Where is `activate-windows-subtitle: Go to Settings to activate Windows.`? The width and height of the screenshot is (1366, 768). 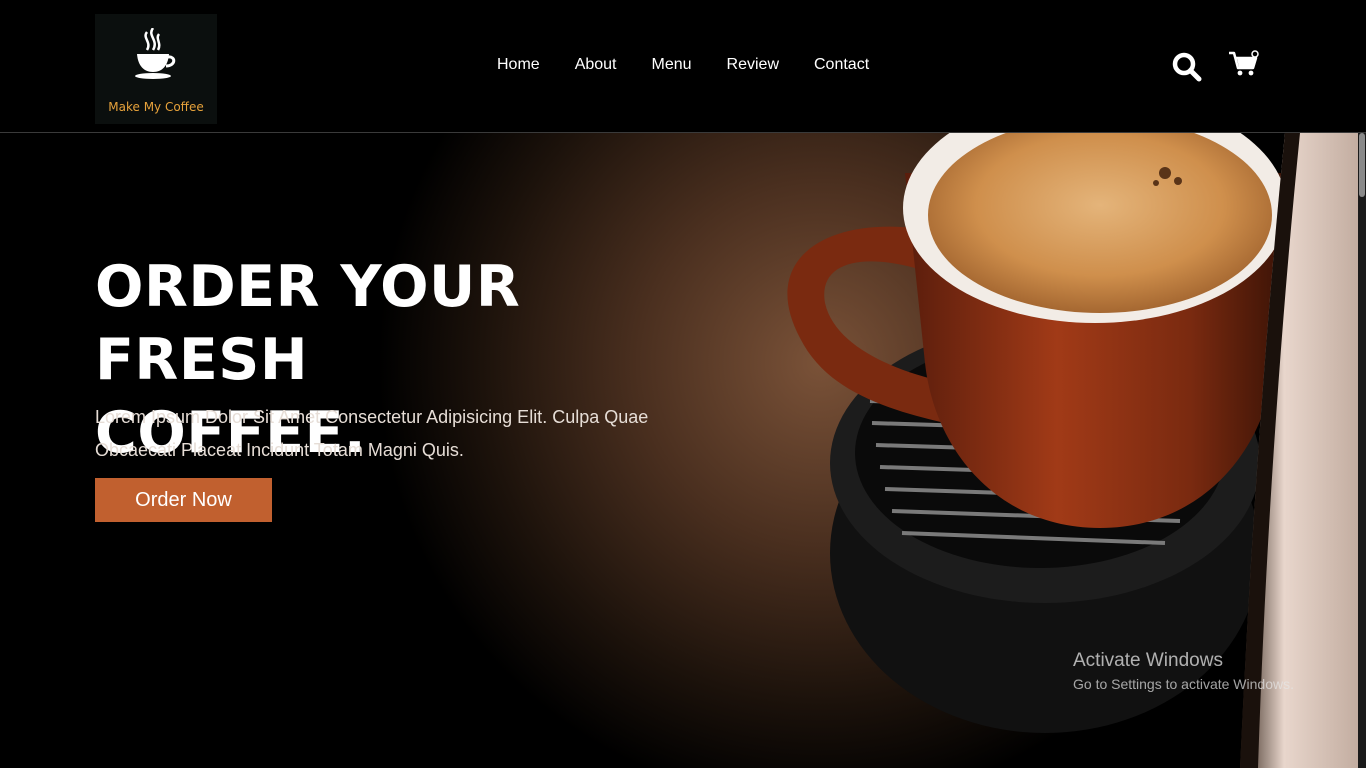 activate-windows-subtitle: Go to Settings to activate Windows. is located at coordinates (1183, 684).